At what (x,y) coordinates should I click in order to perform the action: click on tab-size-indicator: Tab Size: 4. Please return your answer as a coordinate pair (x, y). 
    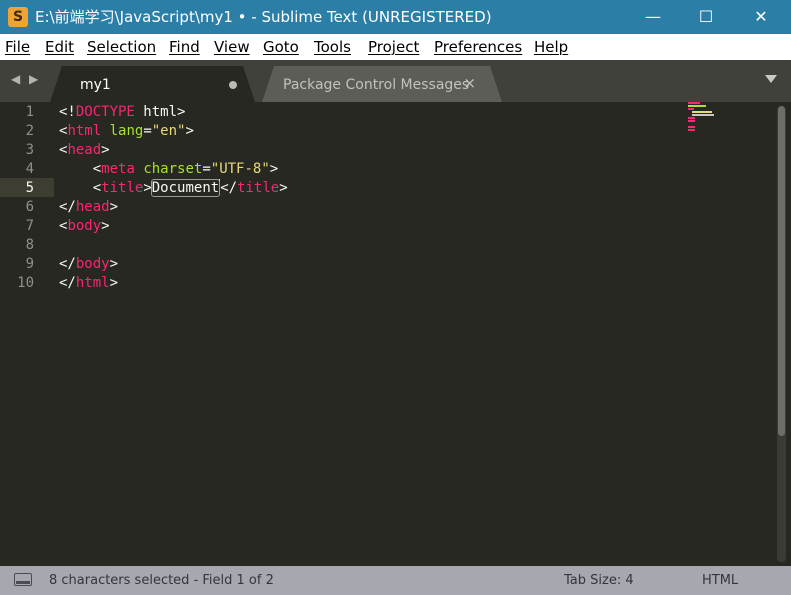
    Looking at the image, I should click on (599, 580).